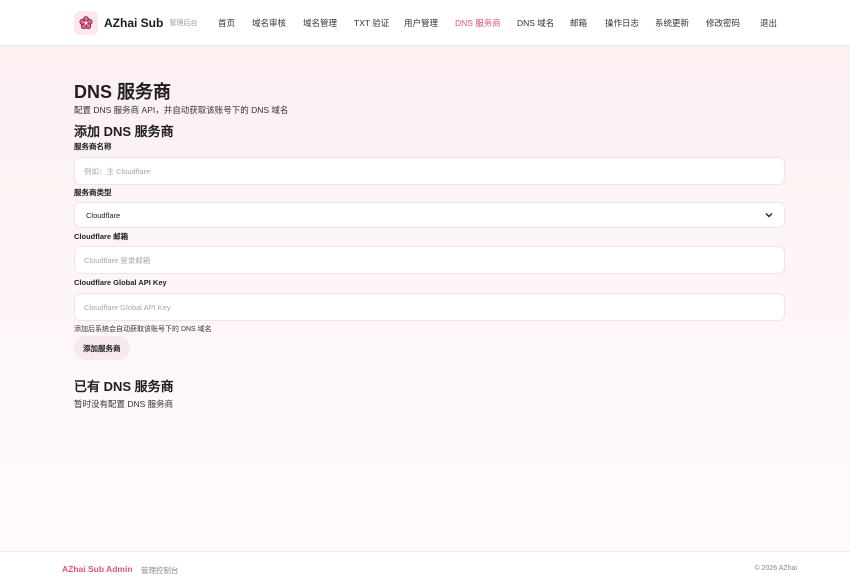 This screenshot has height=588, width=850. I want to click on api-key-input, so click(429, 307).